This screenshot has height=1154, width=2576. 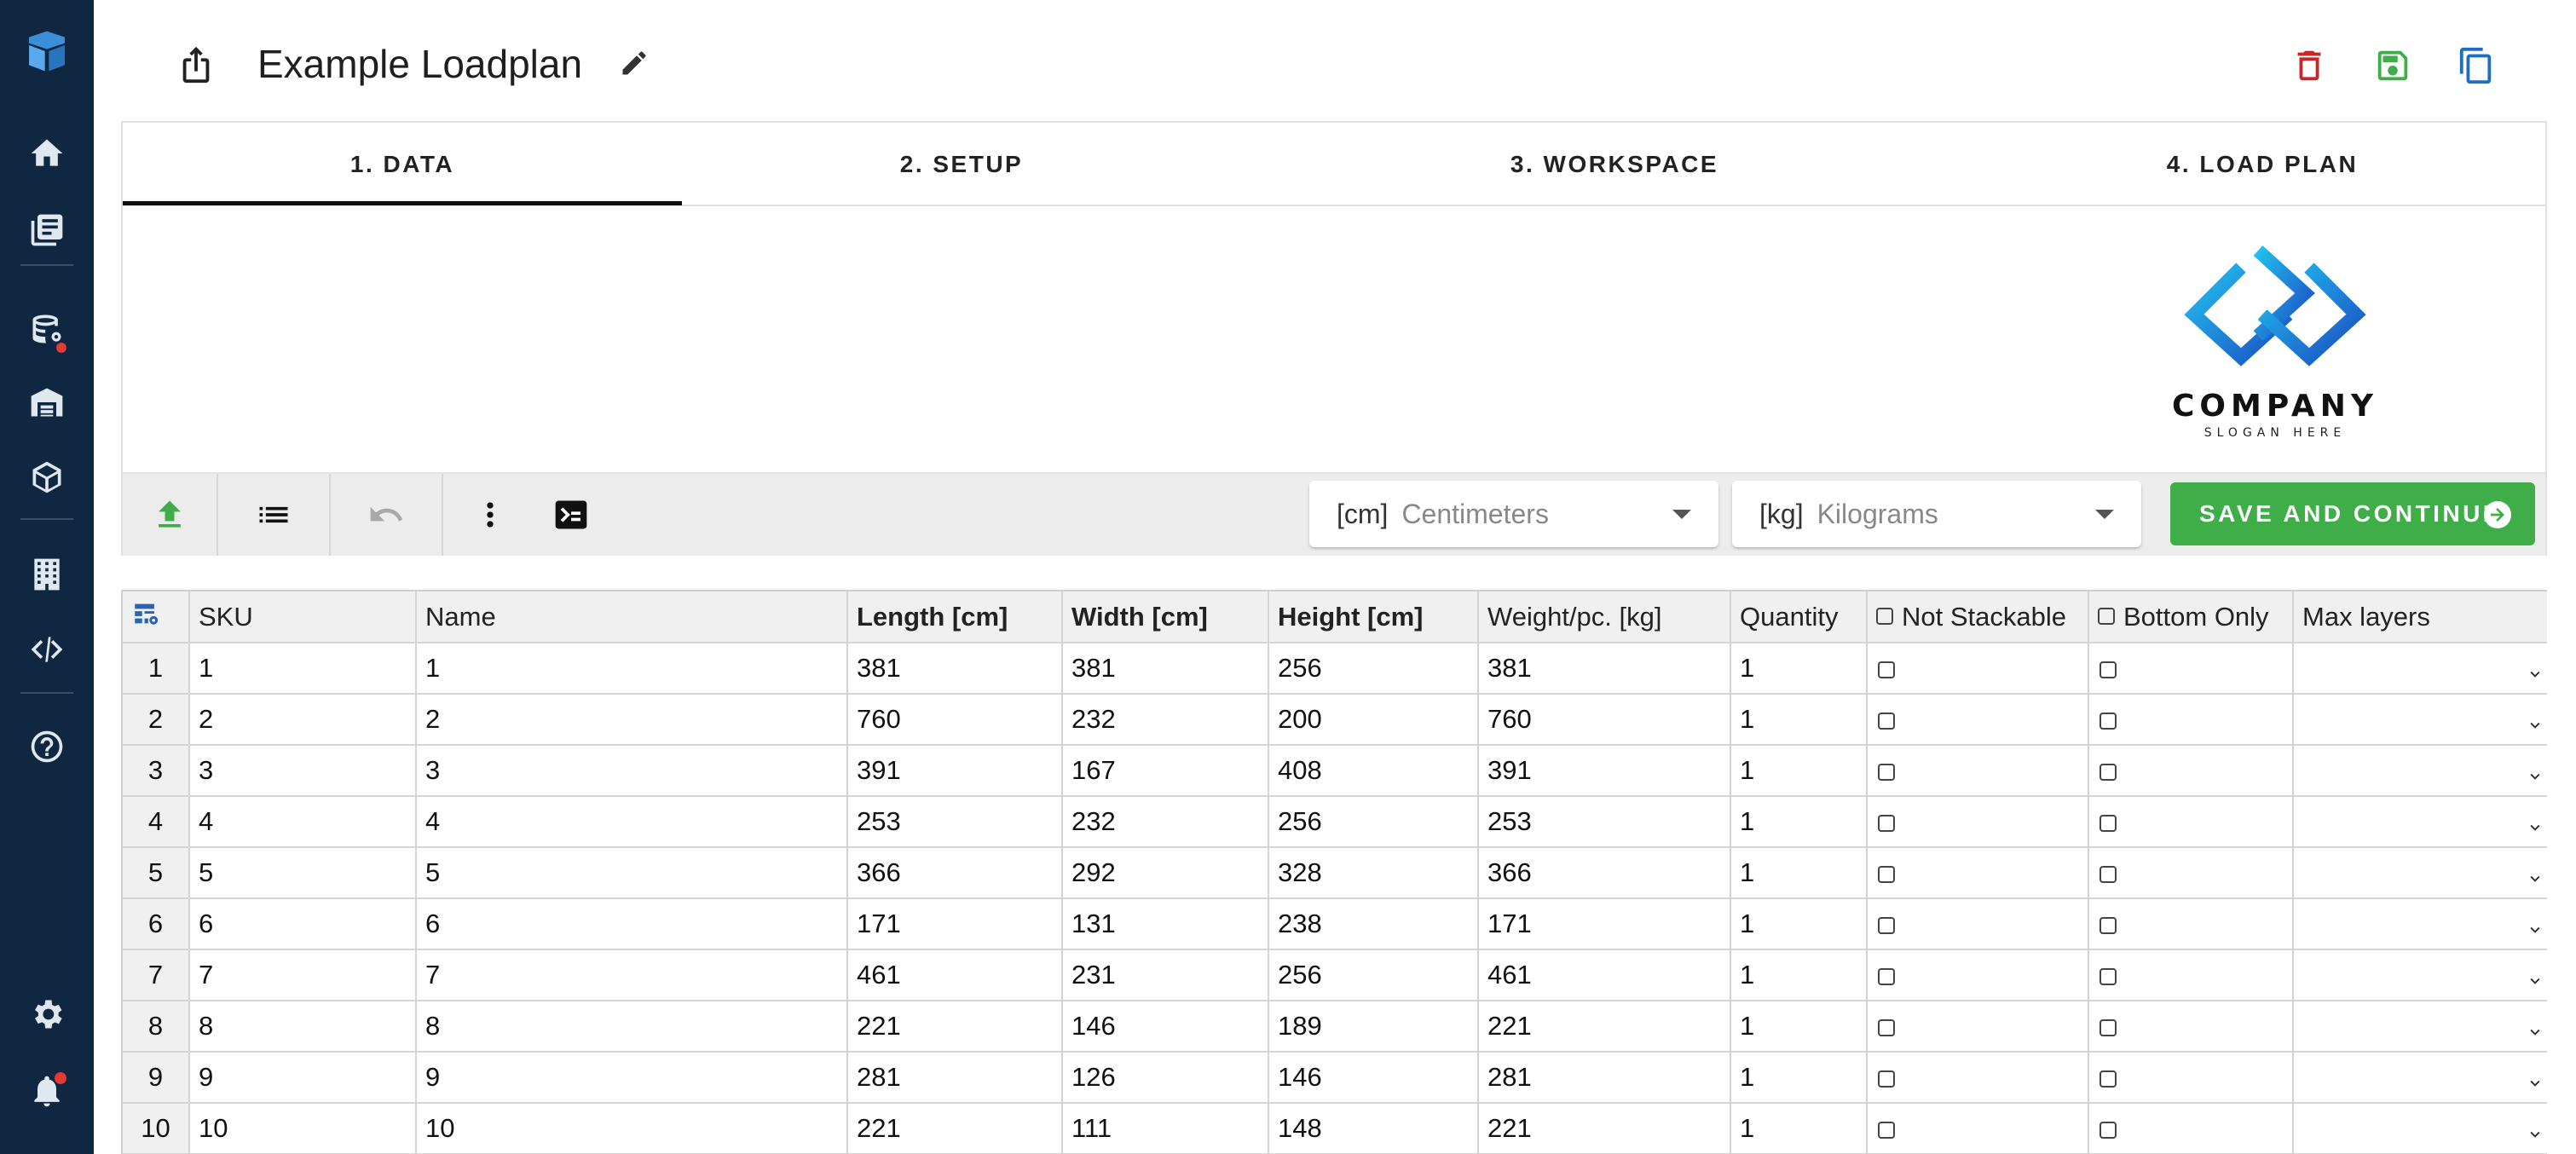 What do you see at coordinates (955, 617) in the screenshot?
I see `column-header-length: Length [cm]` at bounding box center [955, 617].